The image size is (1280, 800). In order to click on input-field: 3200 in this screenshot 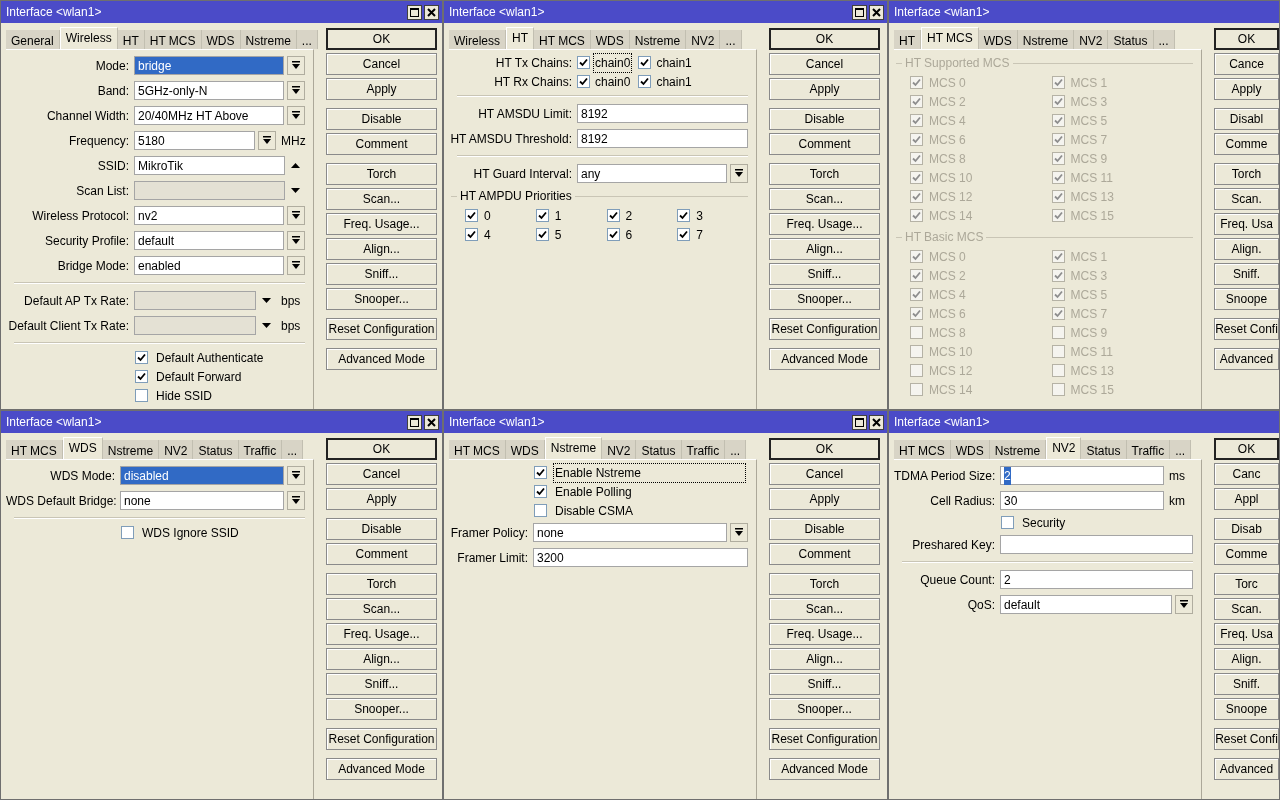, I will do `click(640, 557)`.